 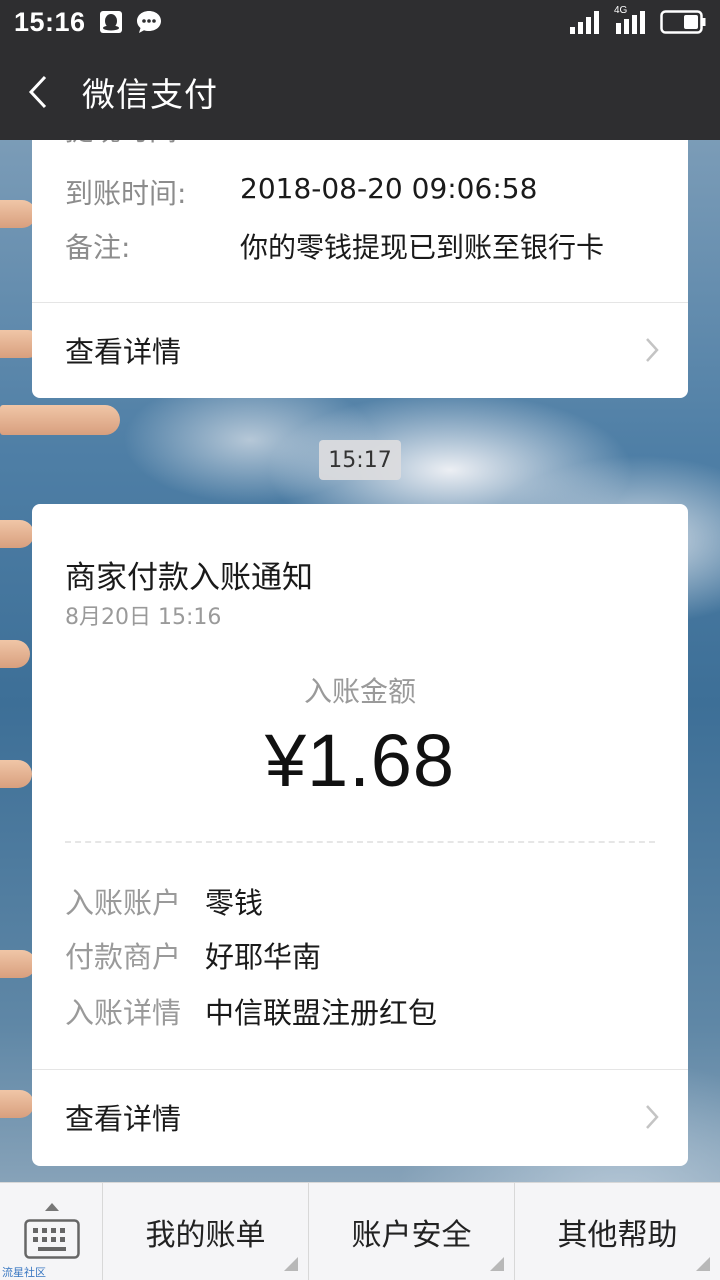 I want to click on detail-row: 入账详情 中信联盟注册红包, so click(x=251, y=1011).